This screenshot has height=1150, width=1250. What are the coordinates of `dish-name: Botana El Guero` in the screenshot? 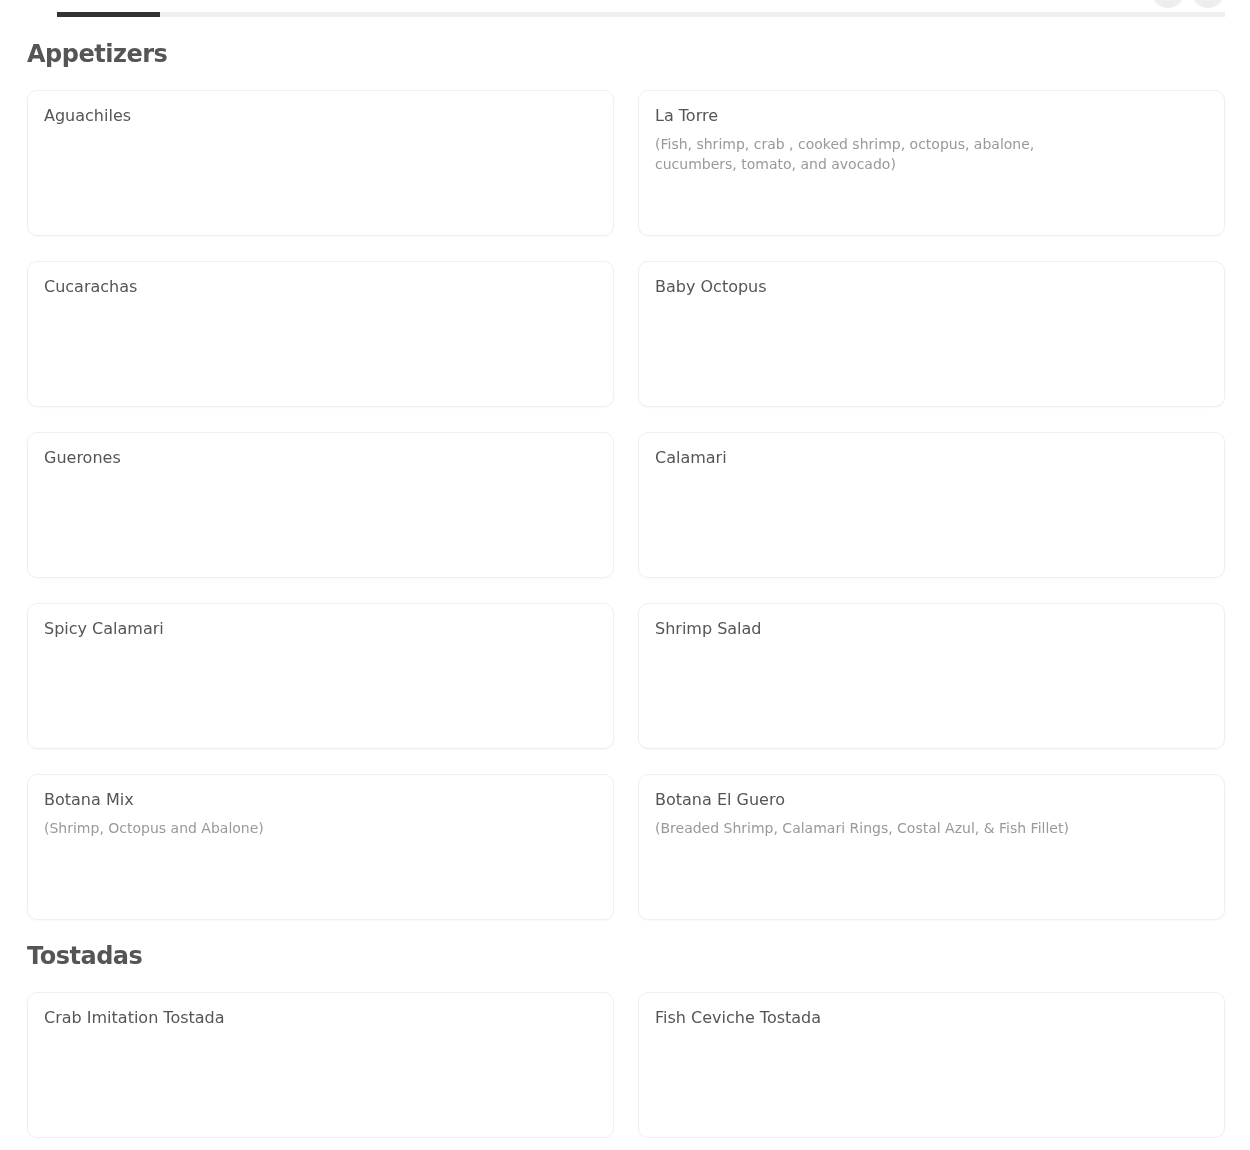 It's located at (720, 800).